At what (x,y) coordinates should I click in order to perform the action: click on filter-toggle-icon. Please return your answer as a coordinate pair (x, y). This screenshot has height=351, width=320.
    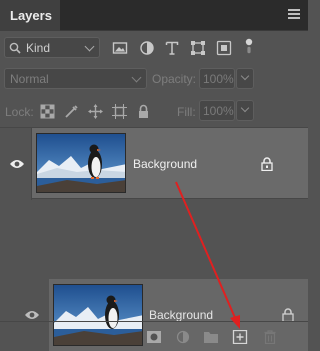
    Looking at the image, I should click on (249, 46).